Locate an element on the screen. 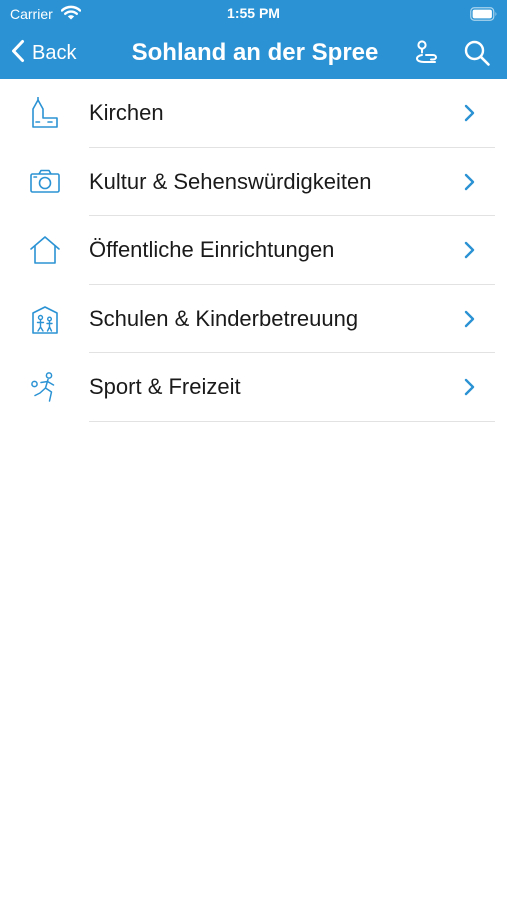  list-item-kultur: Kultur & Sehenswürdigkeiten is located at coordinates (253, 182).